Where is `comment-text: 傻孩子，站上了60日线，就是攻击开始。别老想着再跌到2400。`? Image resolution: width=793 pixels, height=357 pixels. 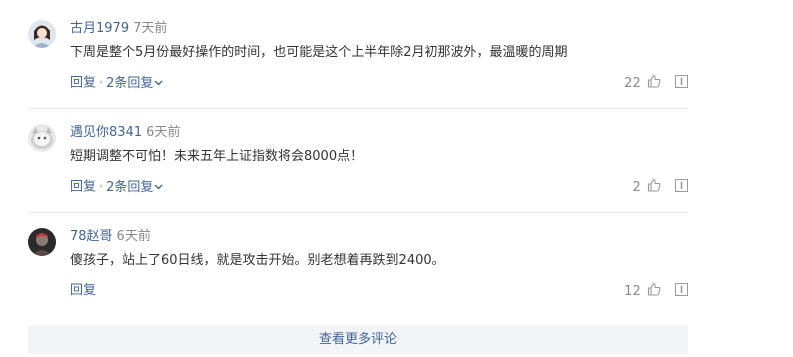
comment-text: 傻孩子，站上了60日线，就是攻击开始。别老想着再跌到2400。 is located at coordinates (257, 260).